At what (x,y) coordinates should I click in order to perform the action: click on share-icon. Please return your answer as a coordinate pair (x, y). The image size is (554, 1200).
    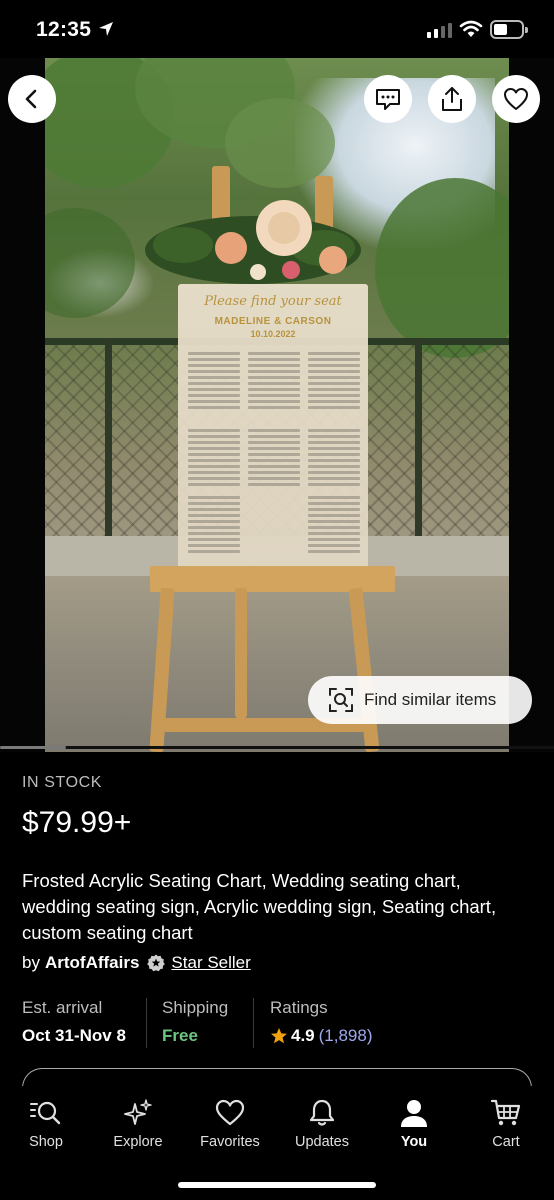
    Looking at the image, I should click on (452, 99).